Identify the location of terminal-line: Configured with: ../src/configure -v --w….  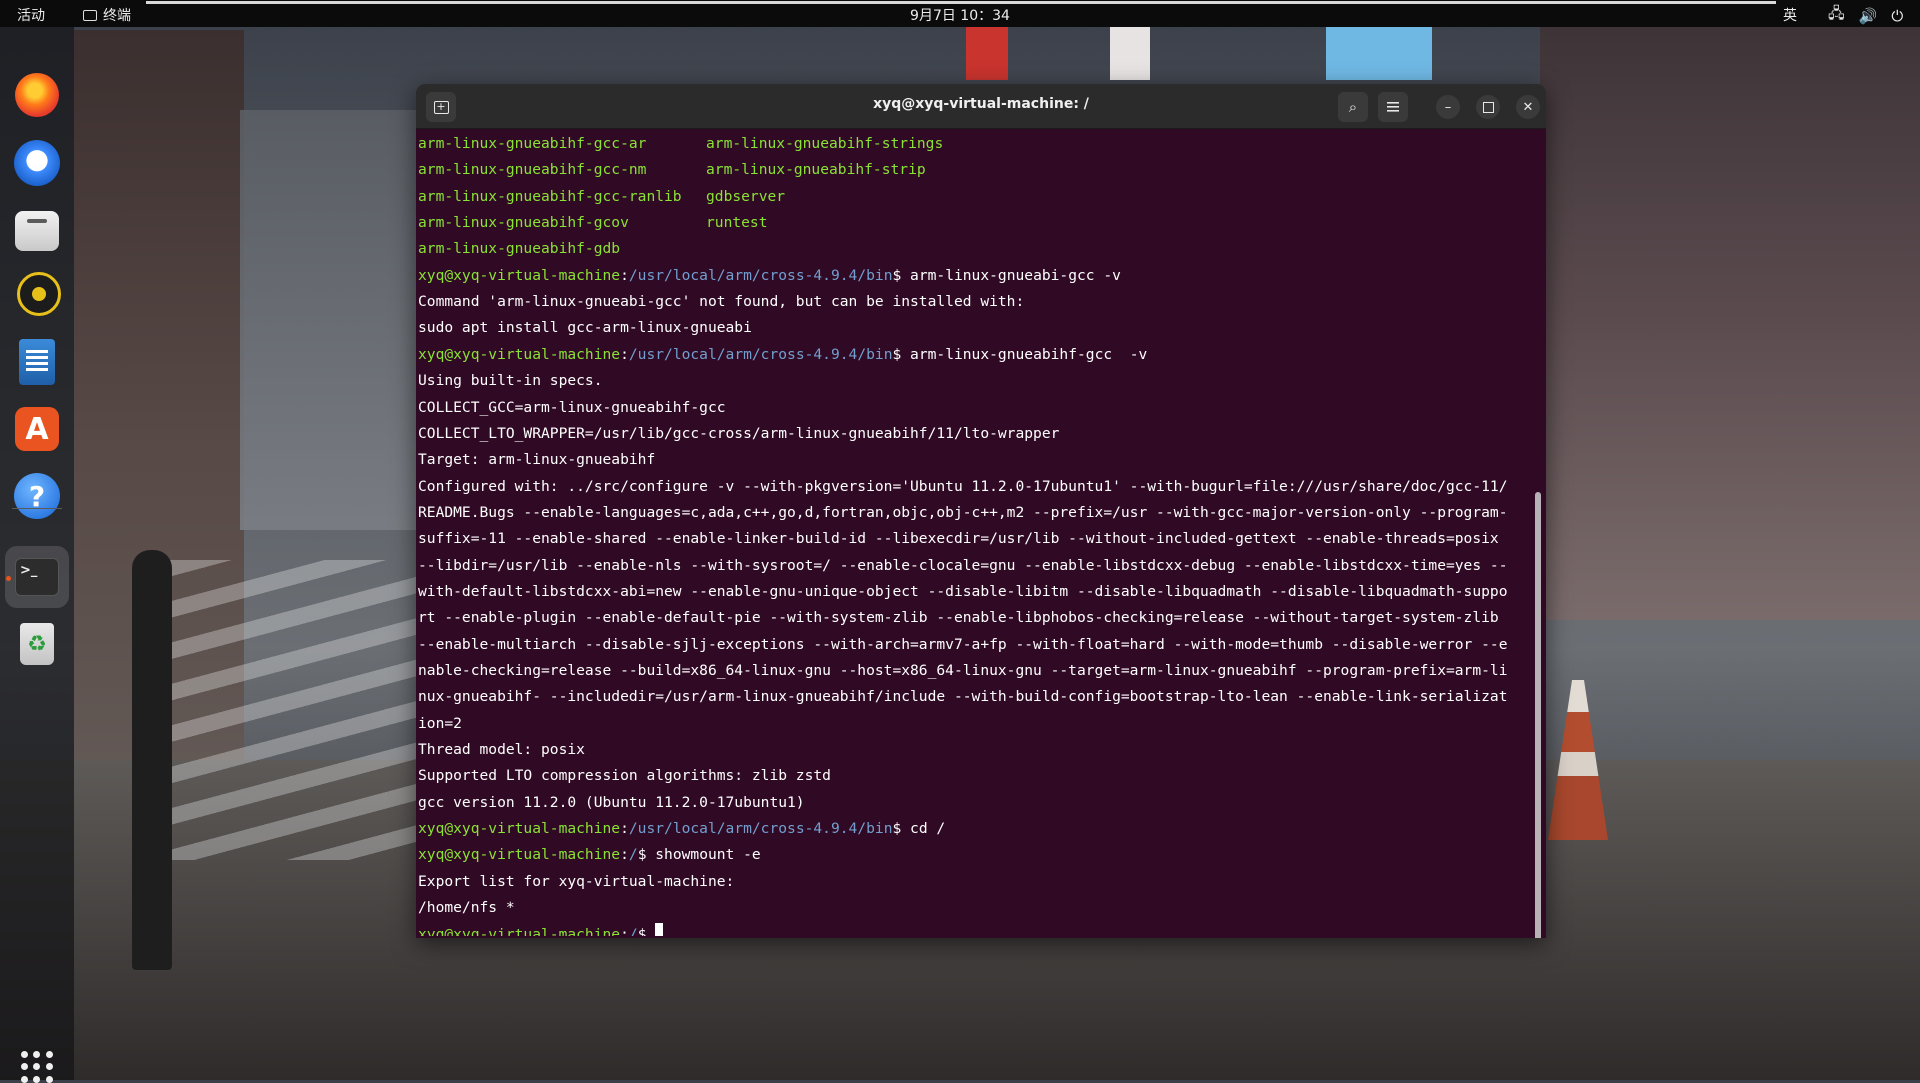
(963, 487).